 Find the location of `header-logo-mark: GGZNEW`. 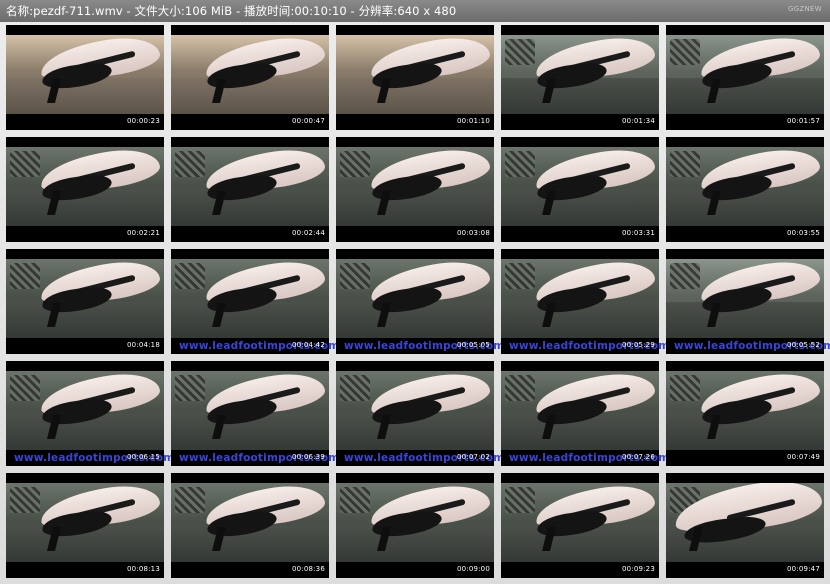

header-logo-mark: GGZNEW is located at coordinates (804, 9).